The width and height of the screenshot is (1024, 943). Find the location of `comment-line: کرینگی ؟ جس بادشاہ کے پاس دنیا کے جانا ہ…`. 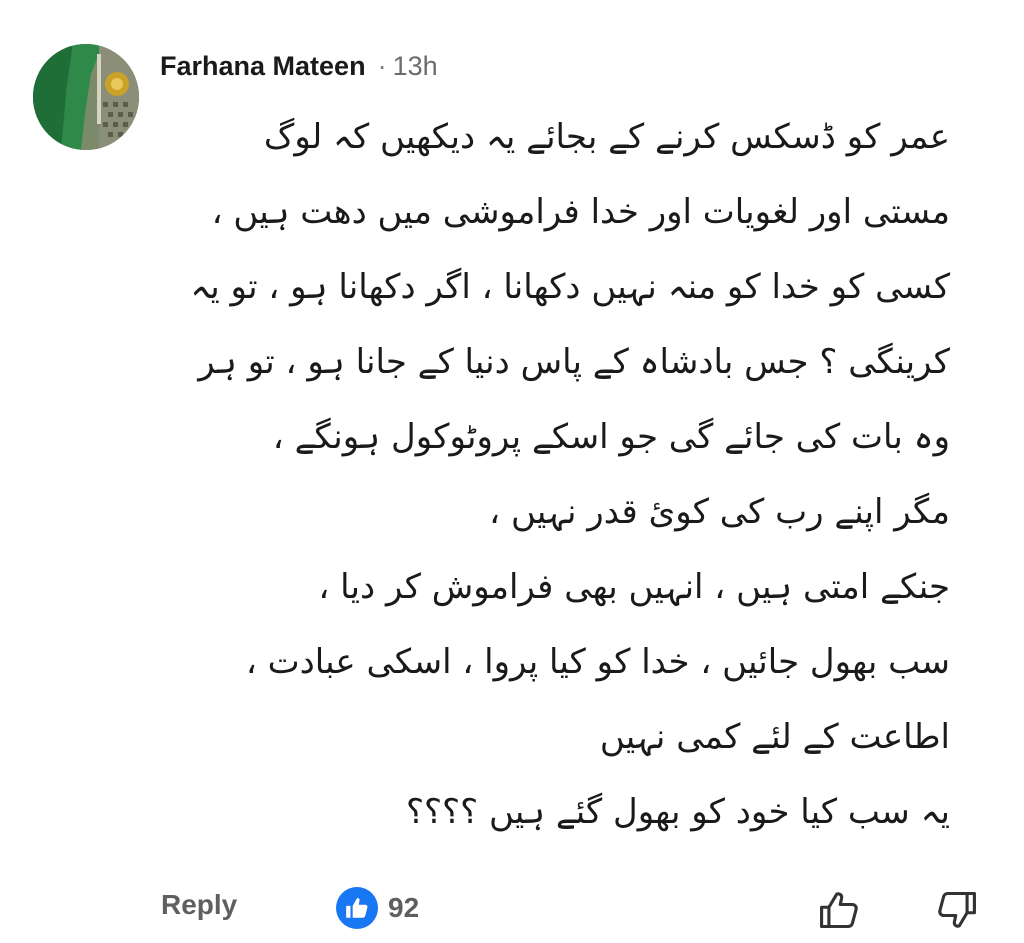

comment-line: کرینگی ؟ جس بادشاہ کے پاس دنیا کے جانا ہ… is located at coordinates (574, 362).